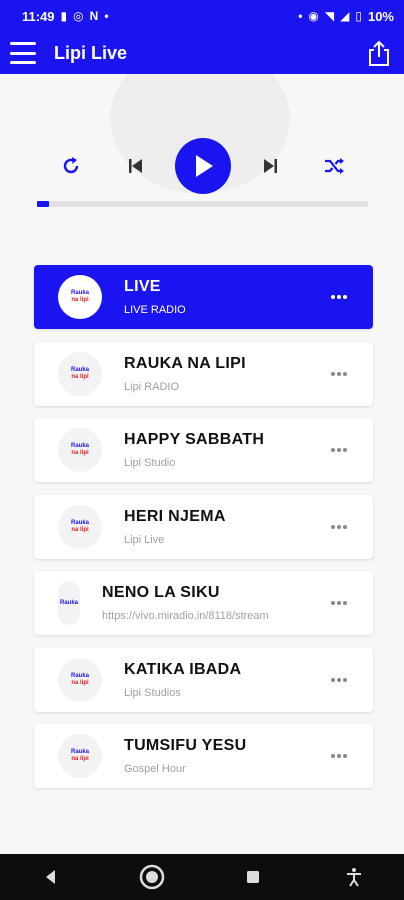  Describe the element at coordinates (23, 53) in the screenshot. I see `menu-icon` at that location.